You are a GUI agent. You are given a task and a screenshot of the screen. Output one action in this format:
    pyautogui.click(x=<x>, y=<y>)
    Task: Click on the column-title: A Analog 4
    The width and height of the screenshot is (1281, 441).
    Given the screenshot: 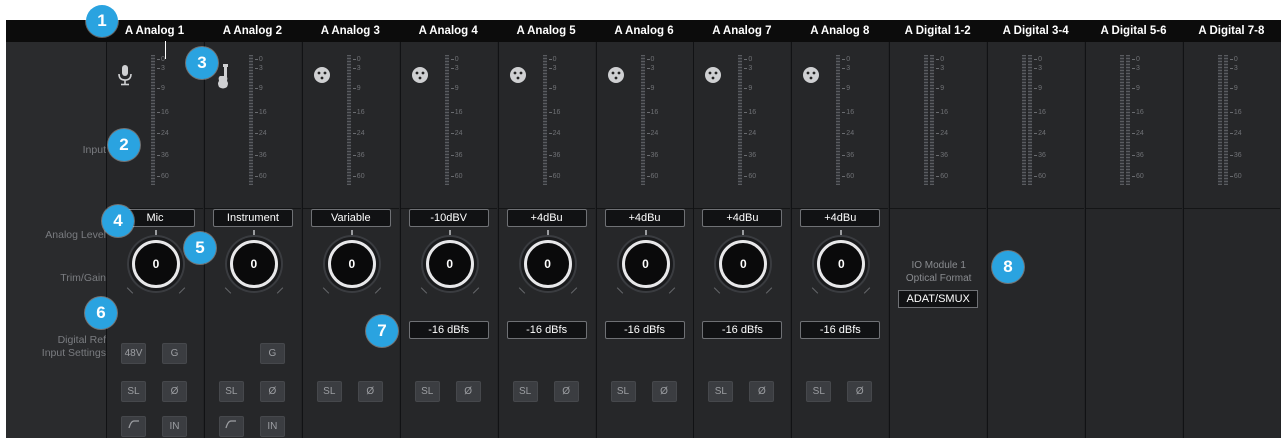 What is the action you would take?
    pyautogui.click(x=448, y=31)
    